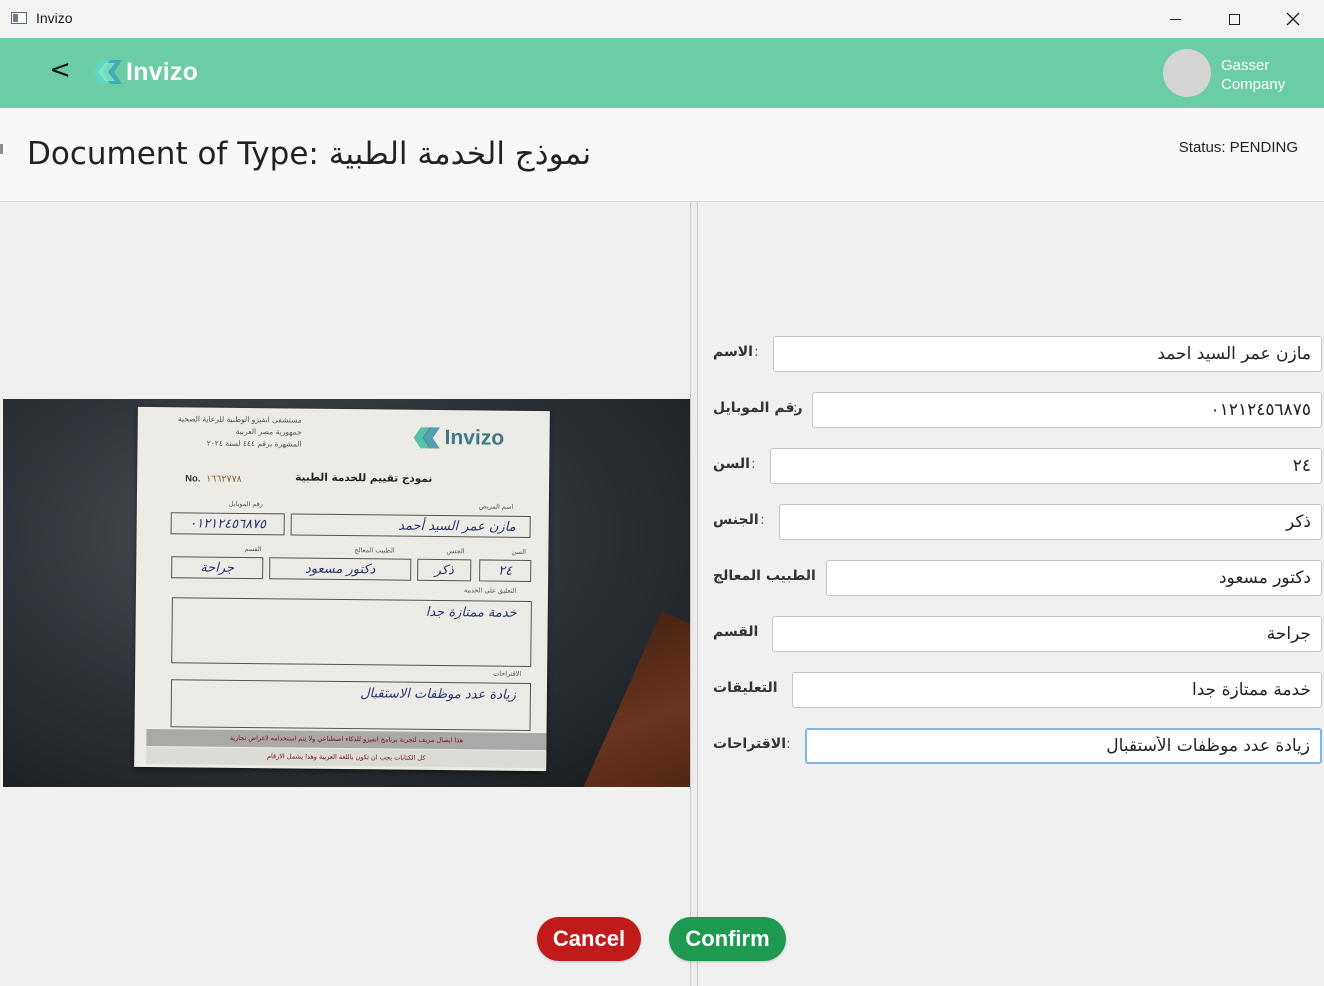 This screenshot has width=1324, height=986. I want to click on hospital-line-3: المشهرة برقم ٤٤٤ لسنة ٢٠٢٤, so click(254, 443).